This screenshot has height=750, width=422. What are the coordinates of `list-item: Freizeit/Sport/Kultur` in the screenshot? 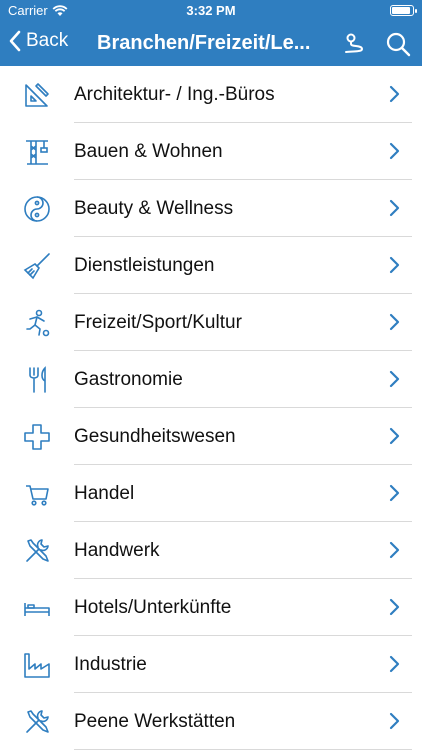 It's located at (211, 322).